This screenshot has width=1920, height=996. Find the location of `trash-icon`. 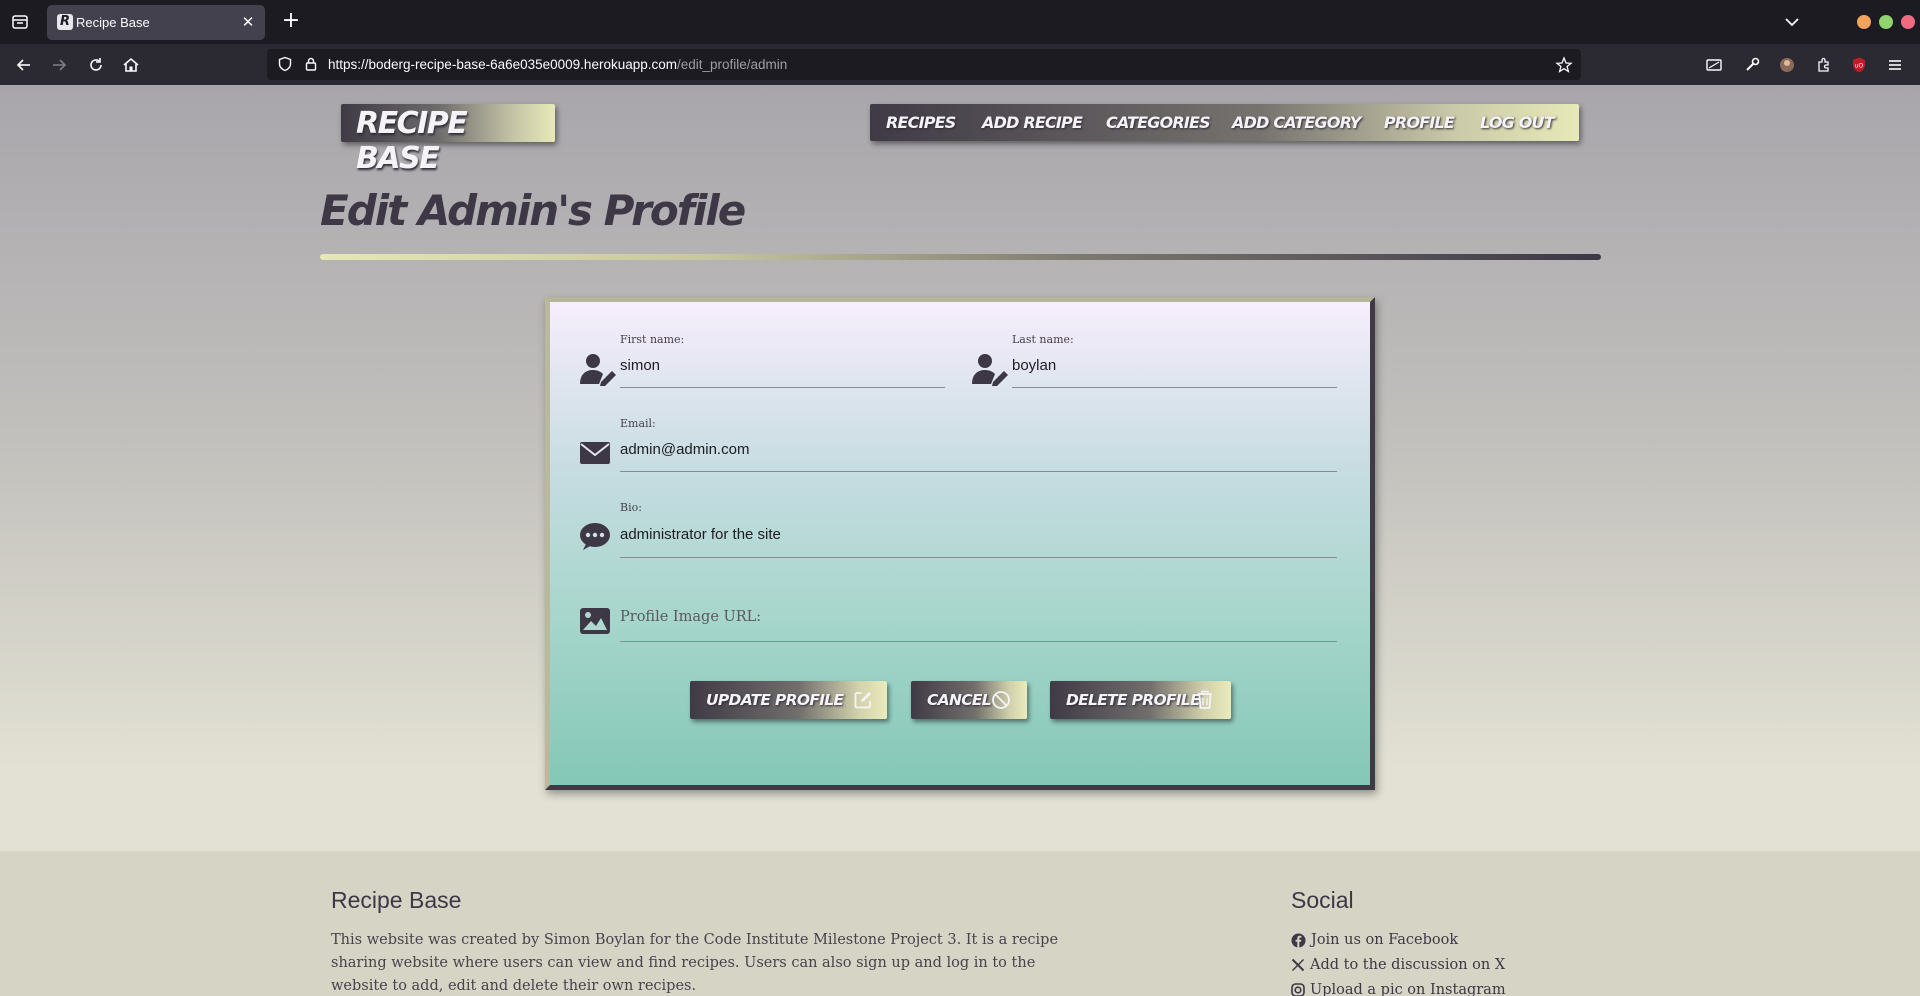

trash-icon is located at coordinates (1205, 700).